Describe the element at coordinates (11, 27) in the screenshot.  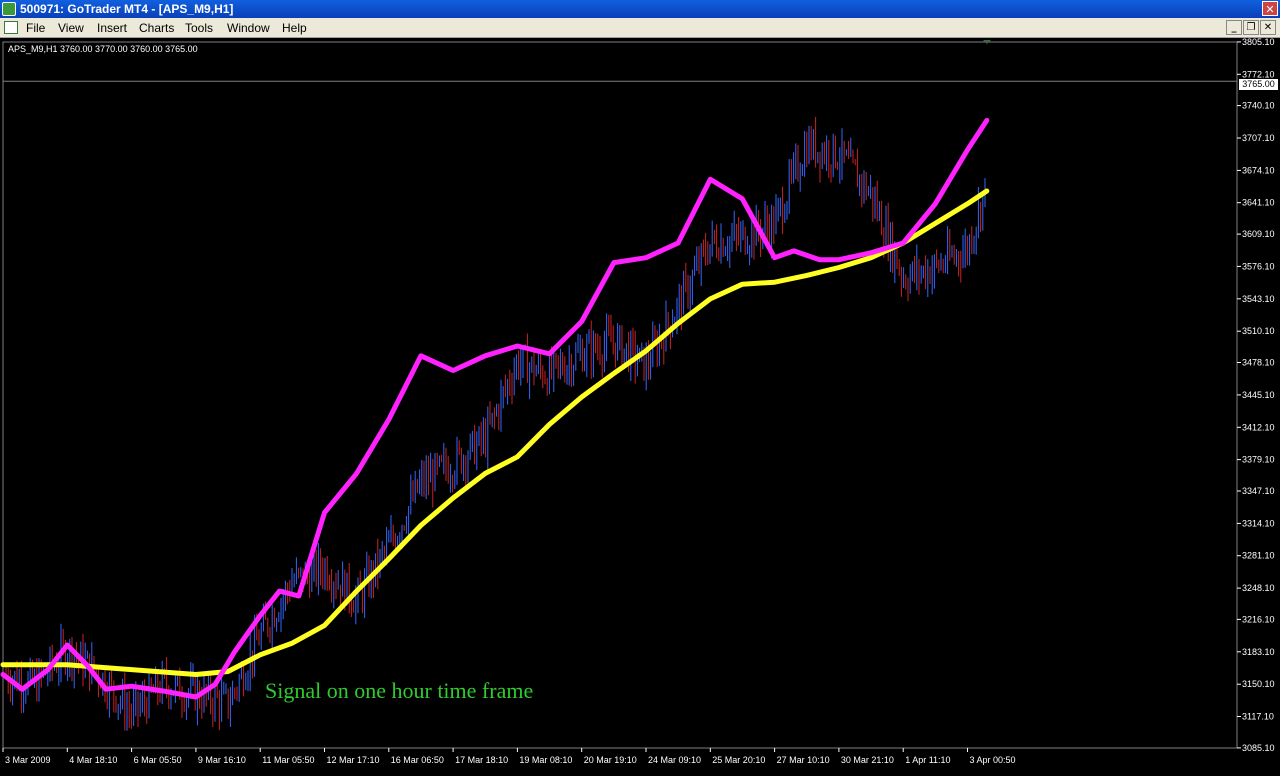
I see `document-icon` at that location.